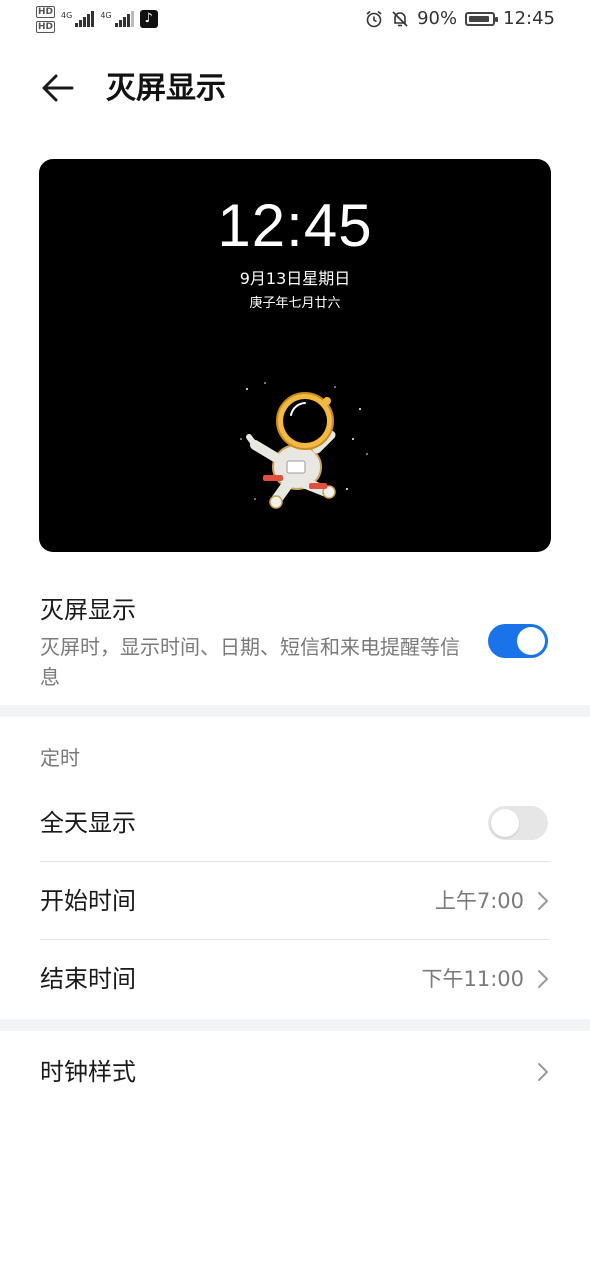  I want to click on end-time-label: 结束时间, so click(88, 979).